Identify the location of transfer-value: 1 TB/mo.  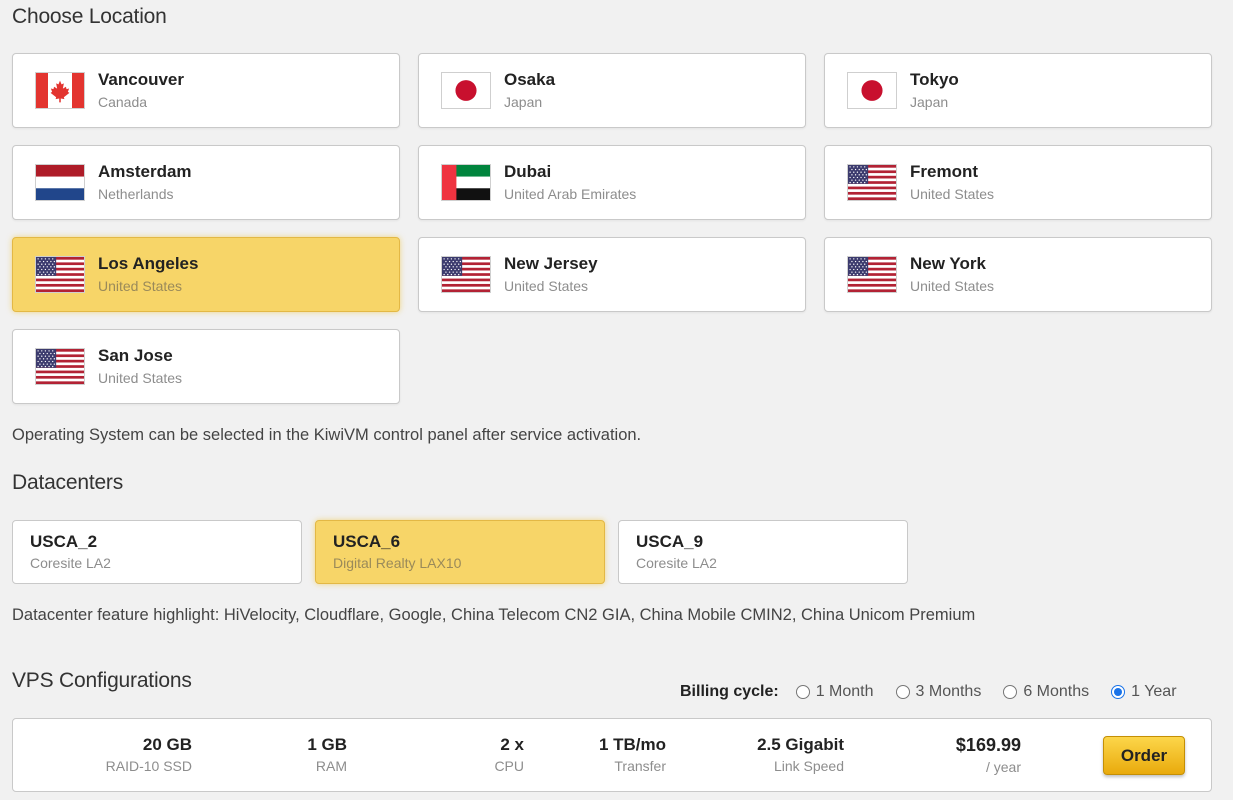
(632, 744).